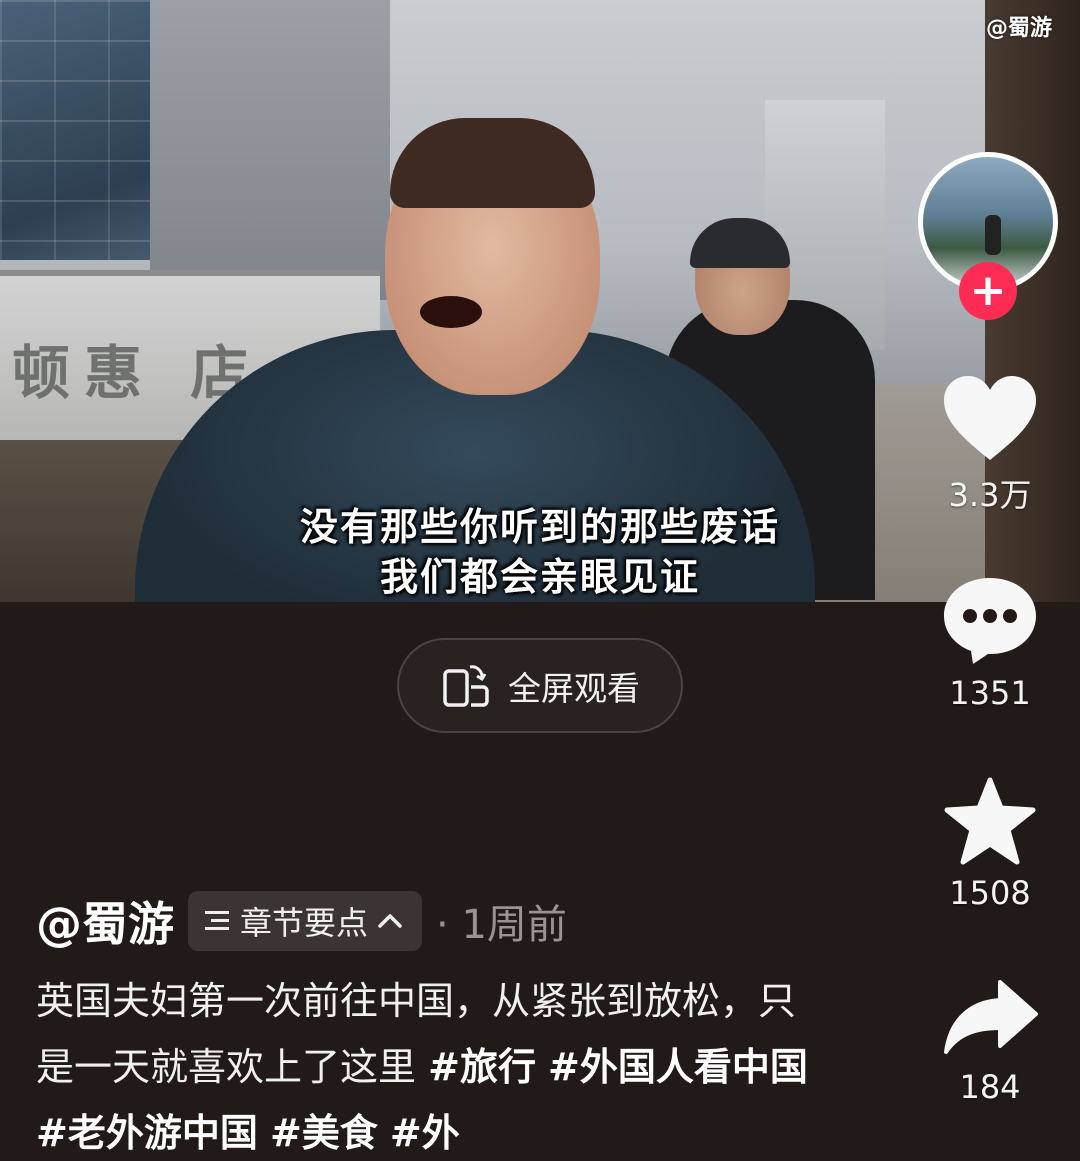  I want to click on author-row: @蜀游 章节要点 · 1周前, so click(301, 921).